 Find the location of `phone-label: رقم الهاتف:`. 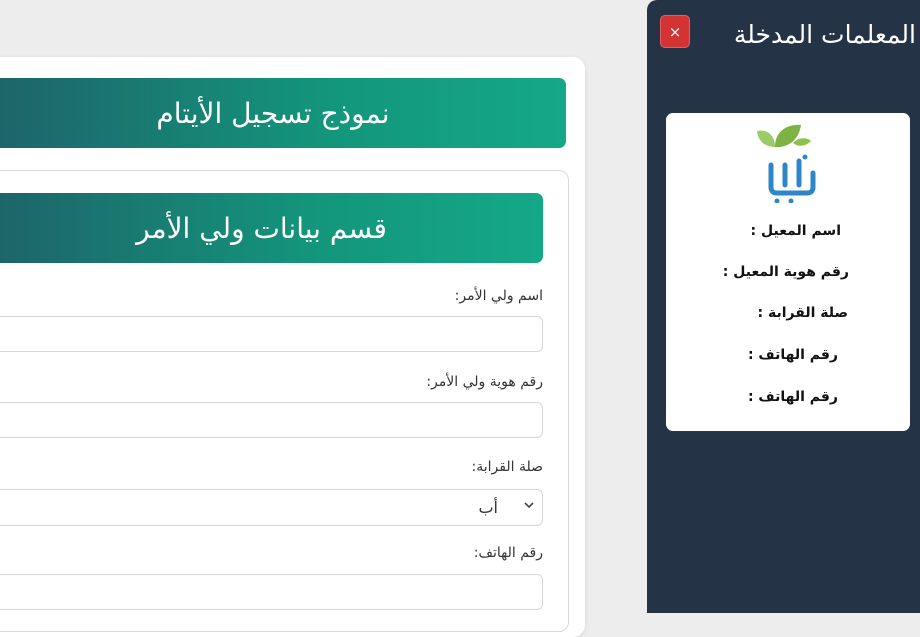

phone-label: رقم الهاتف: is located at coordinates (508, 553).